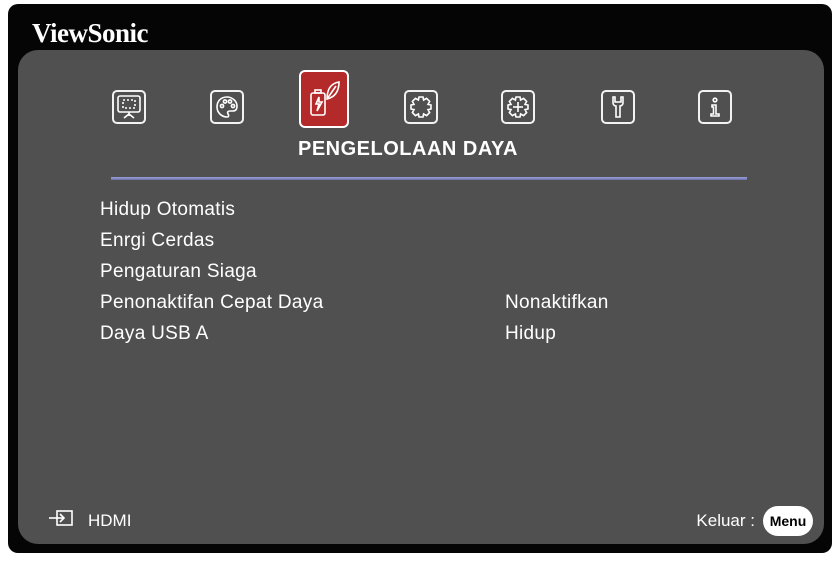  What do you see at coordinates (178, 272) in the screenshot?
I see `menu-item-standby-settings: Pengaturan Siaga` at bounding box center [178, 272].